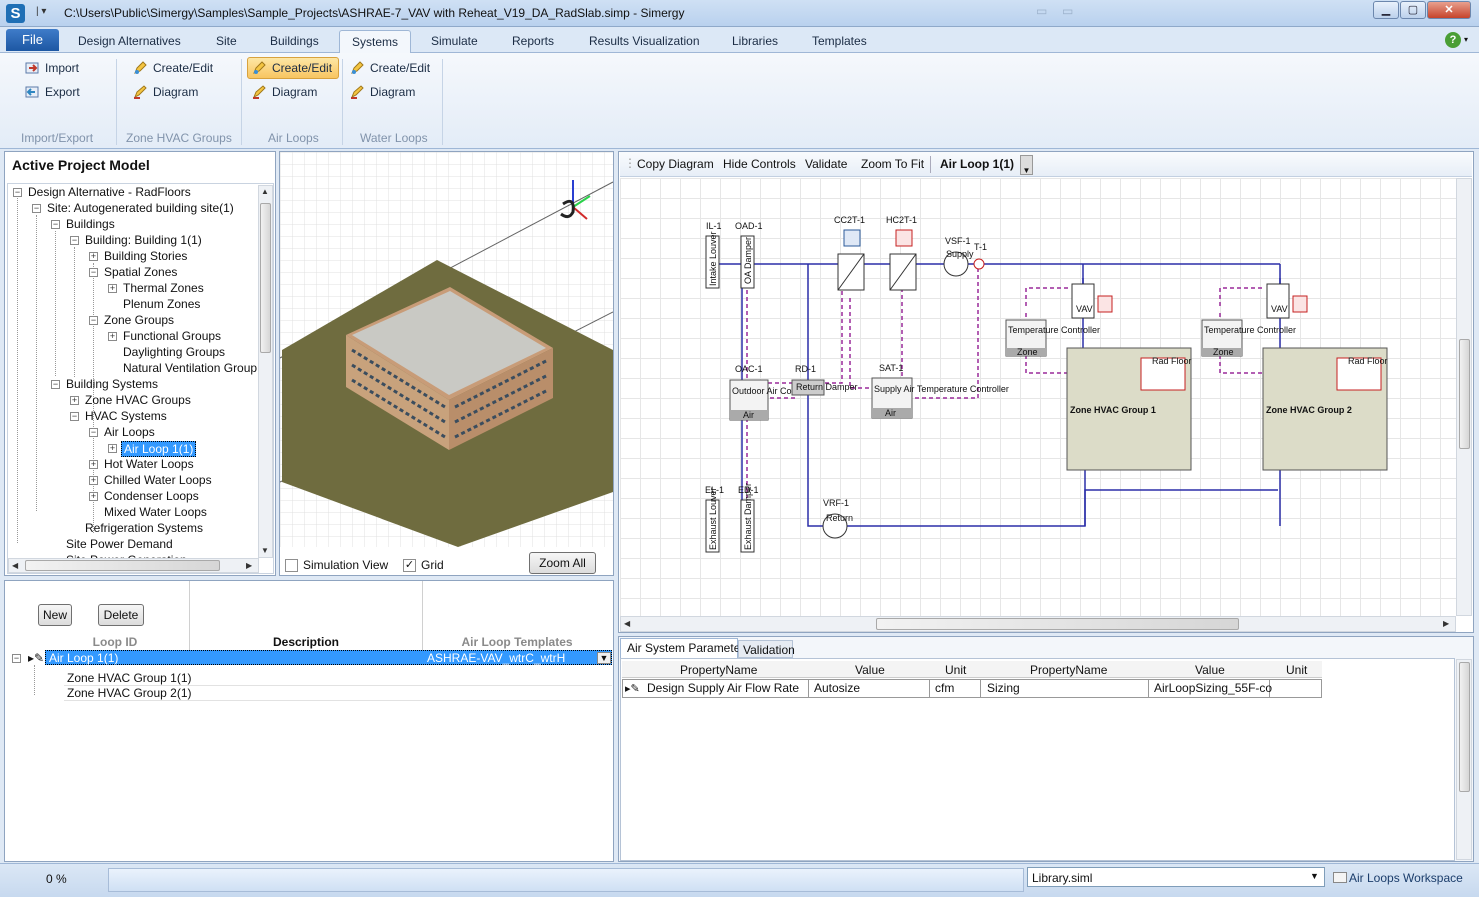 This screenshot has height=897, width=1479. I want to click on tree-node: Zone HVAC Groups, so click(138, 400).